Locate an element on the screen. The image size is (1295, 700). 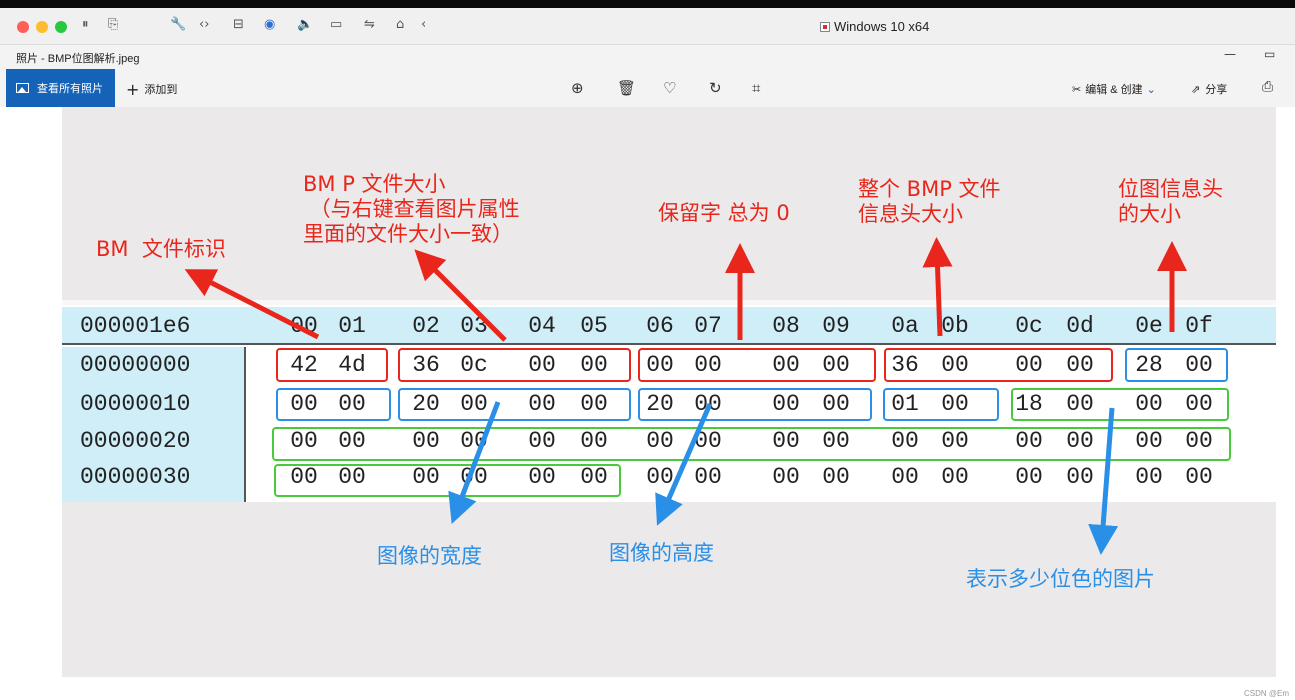
scroll-area is located at coordinates (1285, 392).